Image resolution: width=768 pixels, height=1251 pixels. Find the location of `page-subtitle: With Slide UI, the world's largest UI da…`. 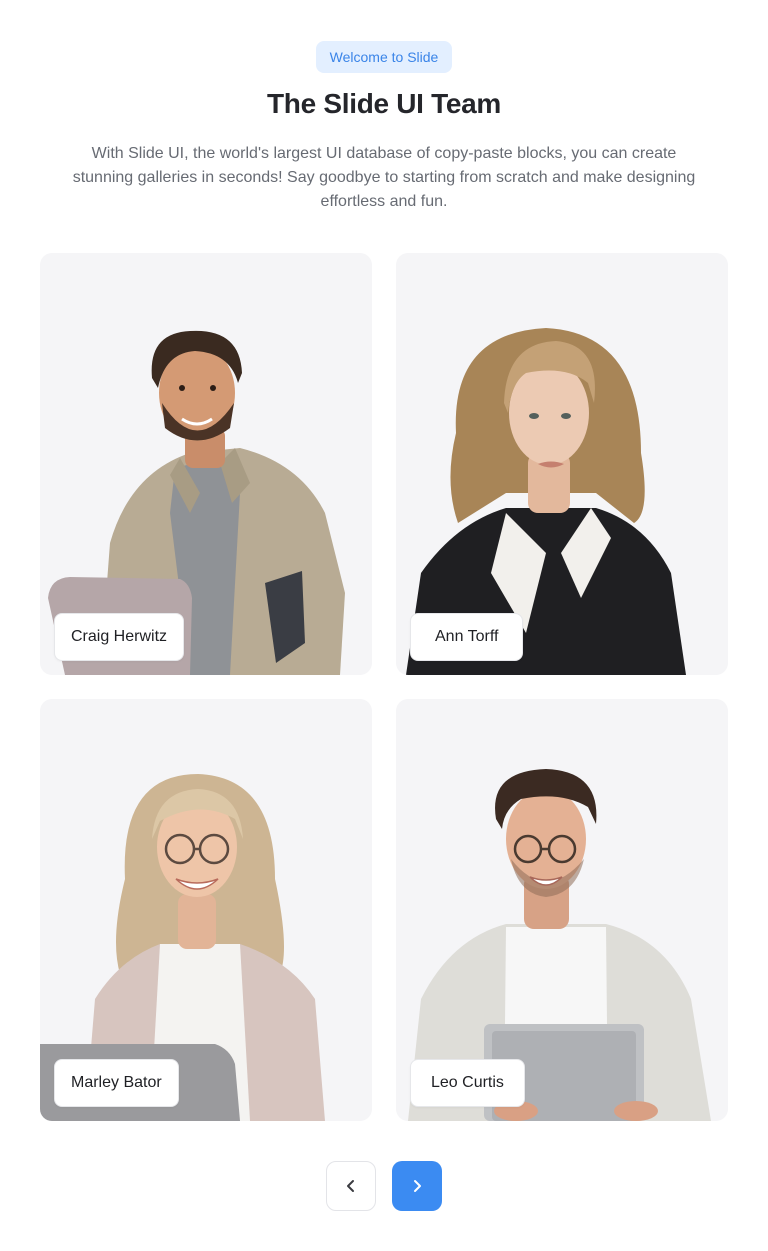

page-subtitle: With Slide UI, the world's largest UI da… is located at coordinates (384, 177).